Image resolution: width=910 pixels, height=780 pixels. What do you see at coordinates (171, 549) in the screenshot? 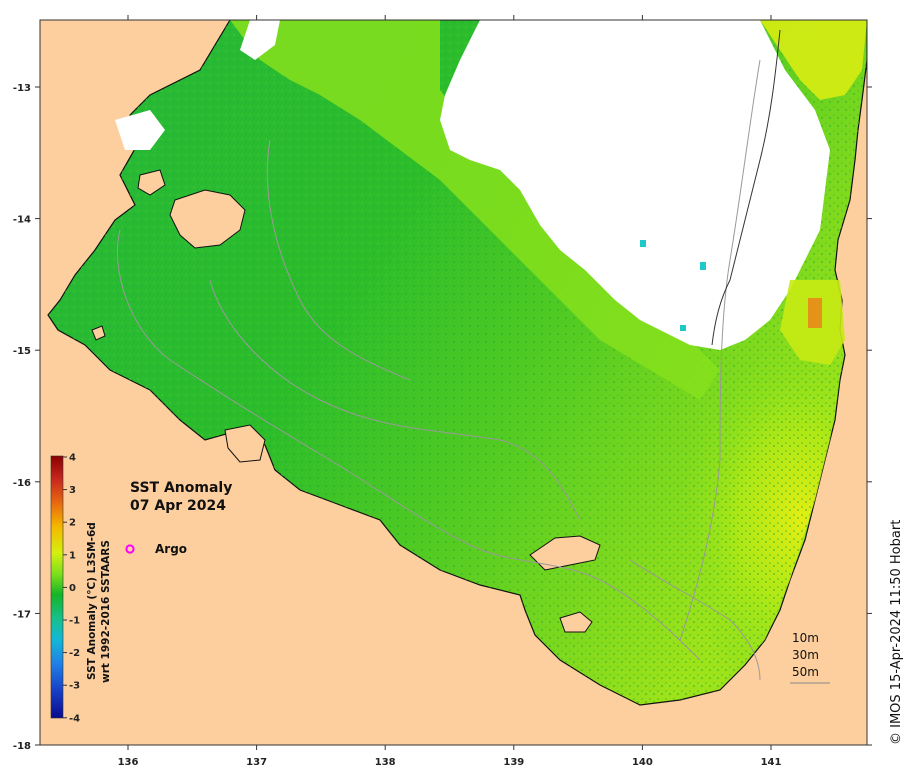
I see `argo-legend-label: Argo` at bounding box center [171, 549].